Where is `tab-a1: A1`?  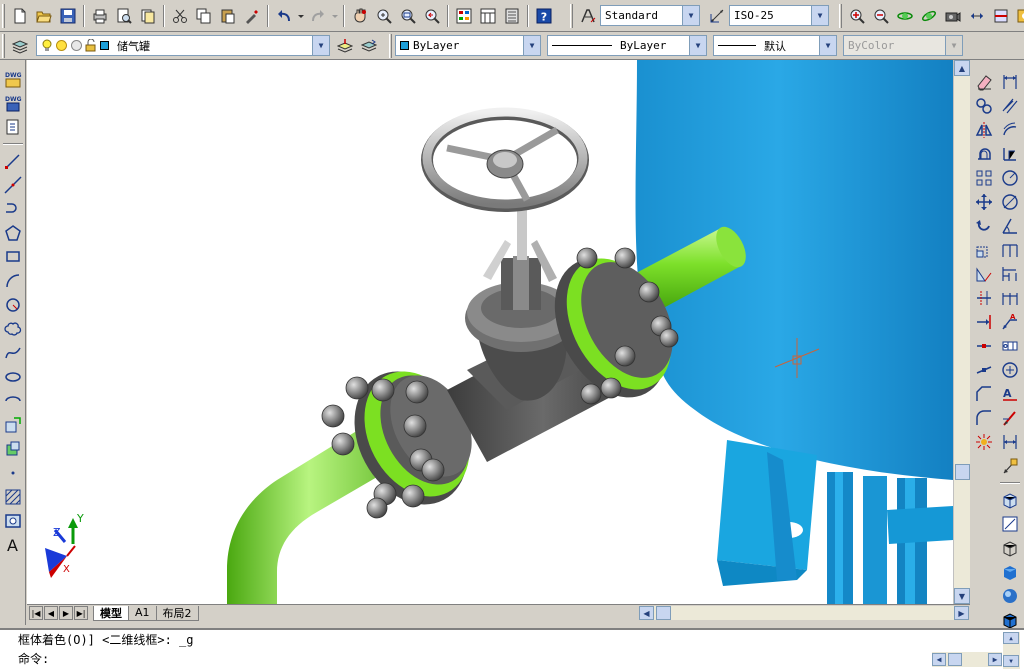
tab-a1: A1 is located at coordinates (142, 613).